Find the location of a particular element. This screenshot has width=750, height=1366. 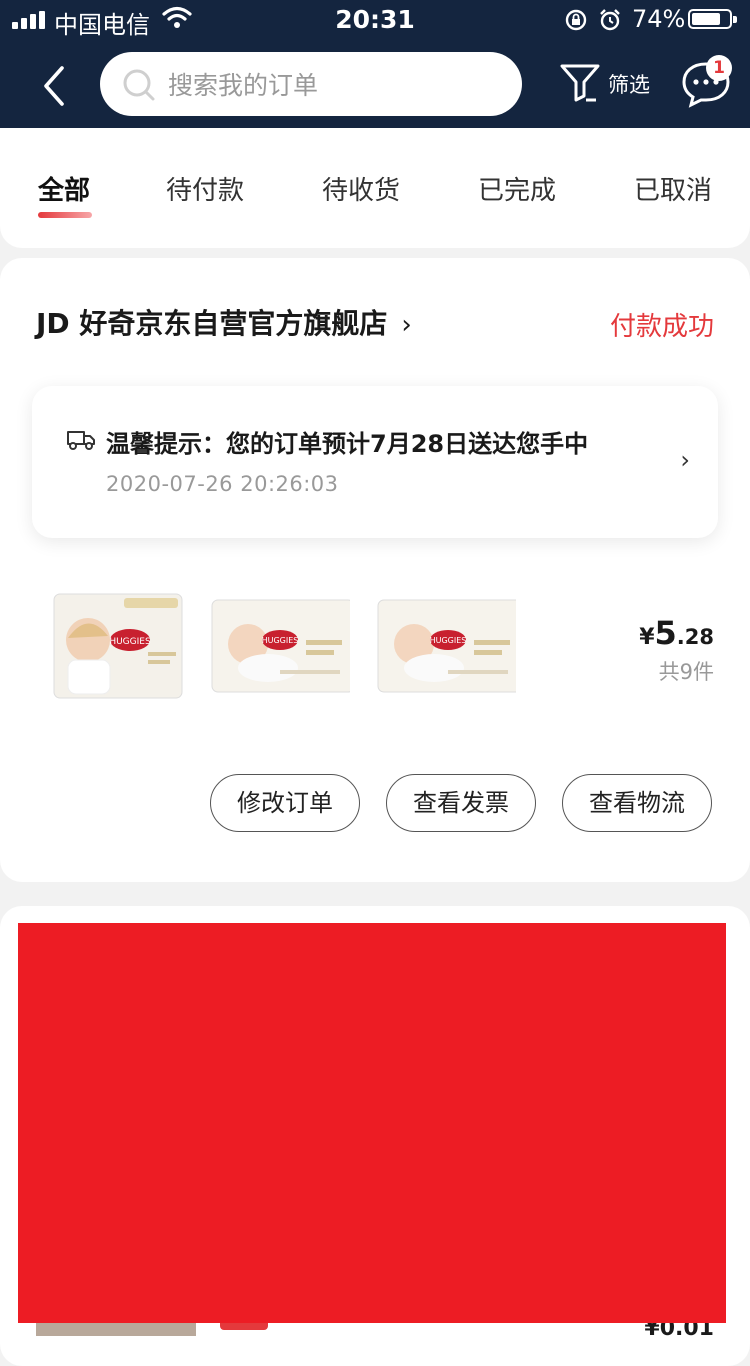

tab-all: 全部 is located at coordinates (64, 188).